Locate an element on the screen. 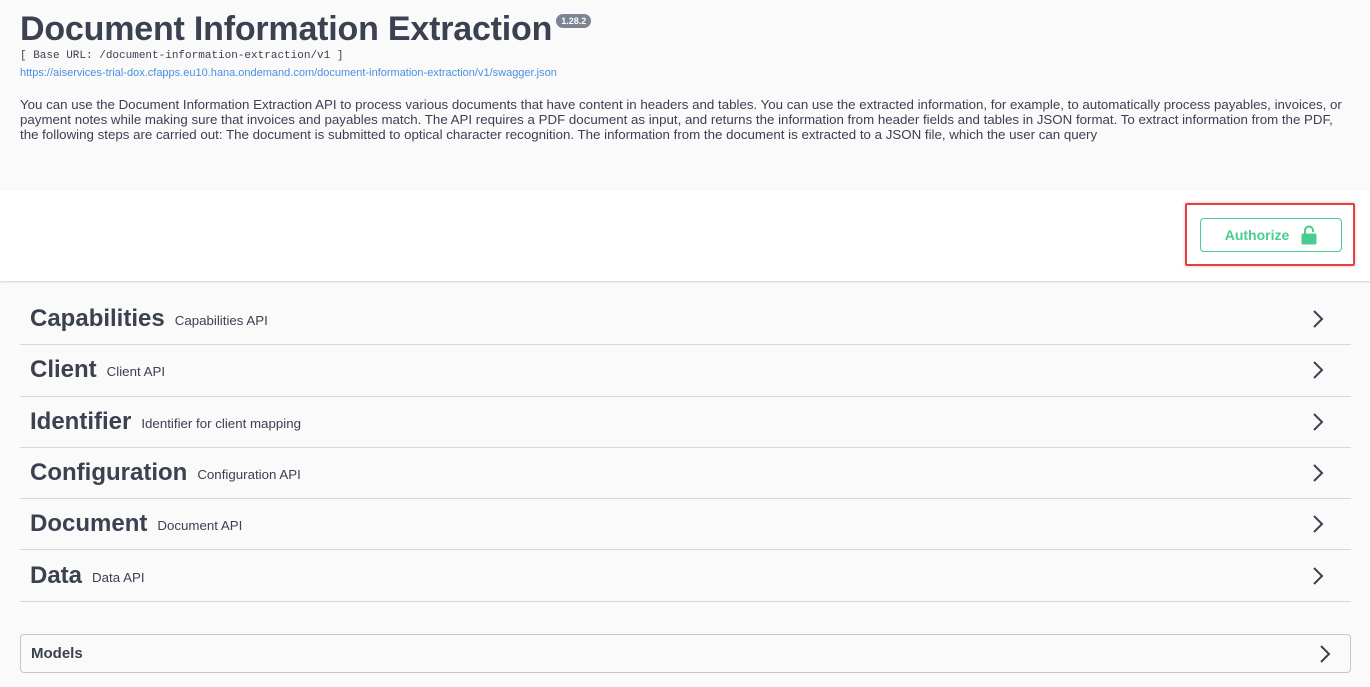  page-title: Document Information Extraction is located at coordinates (286, 29).